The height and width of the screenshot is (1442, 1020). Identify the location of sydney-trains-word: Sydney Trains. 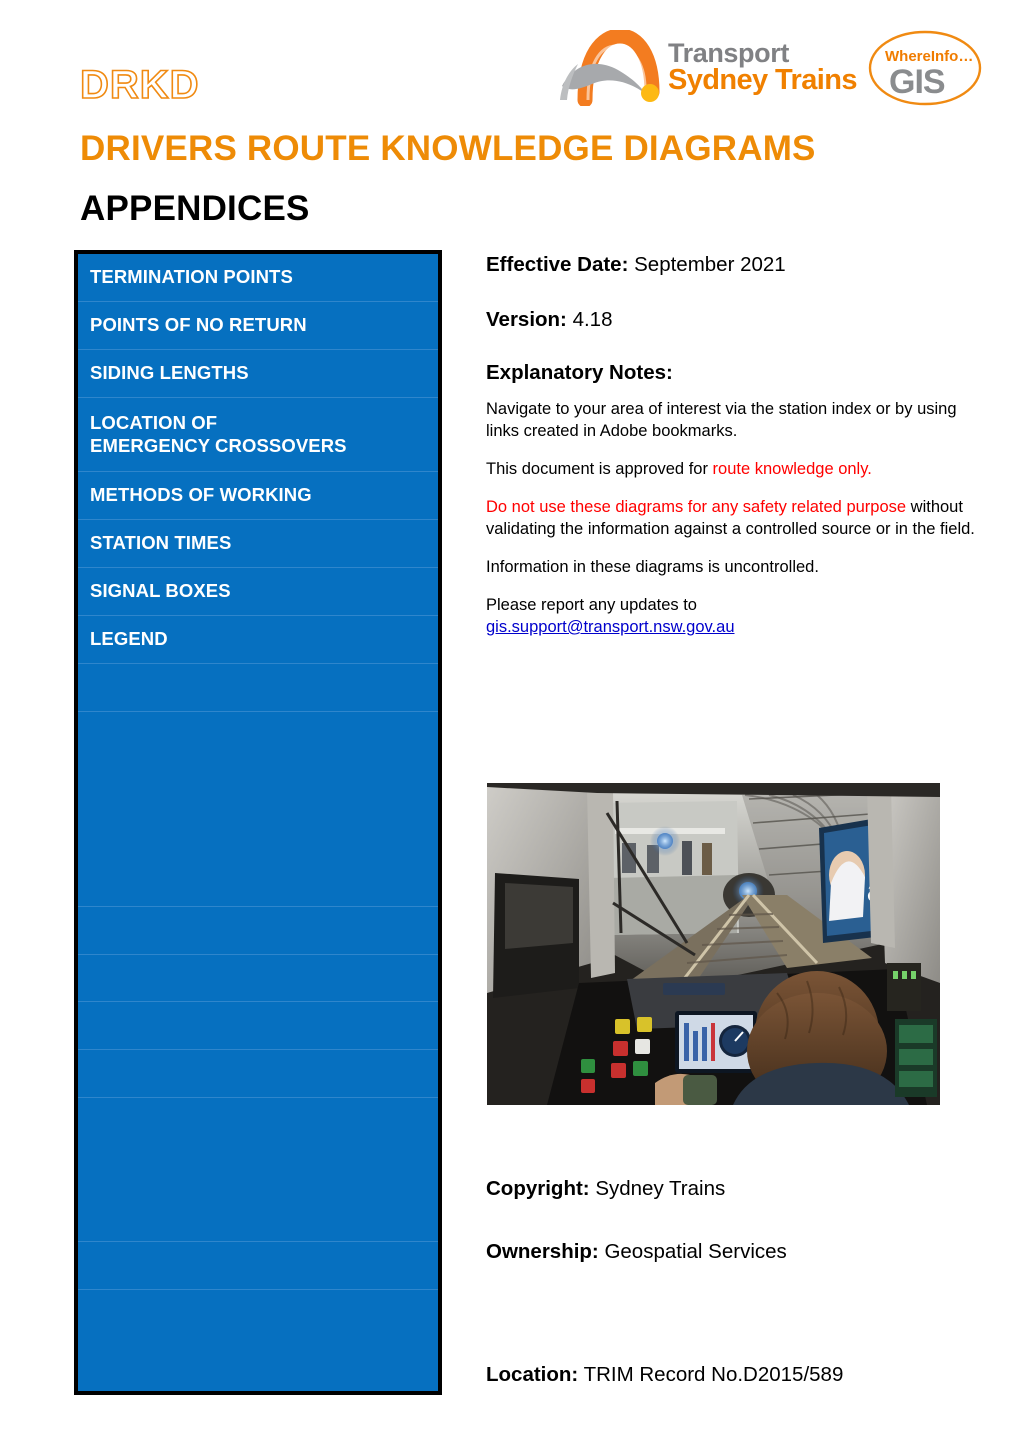
(762, 80).